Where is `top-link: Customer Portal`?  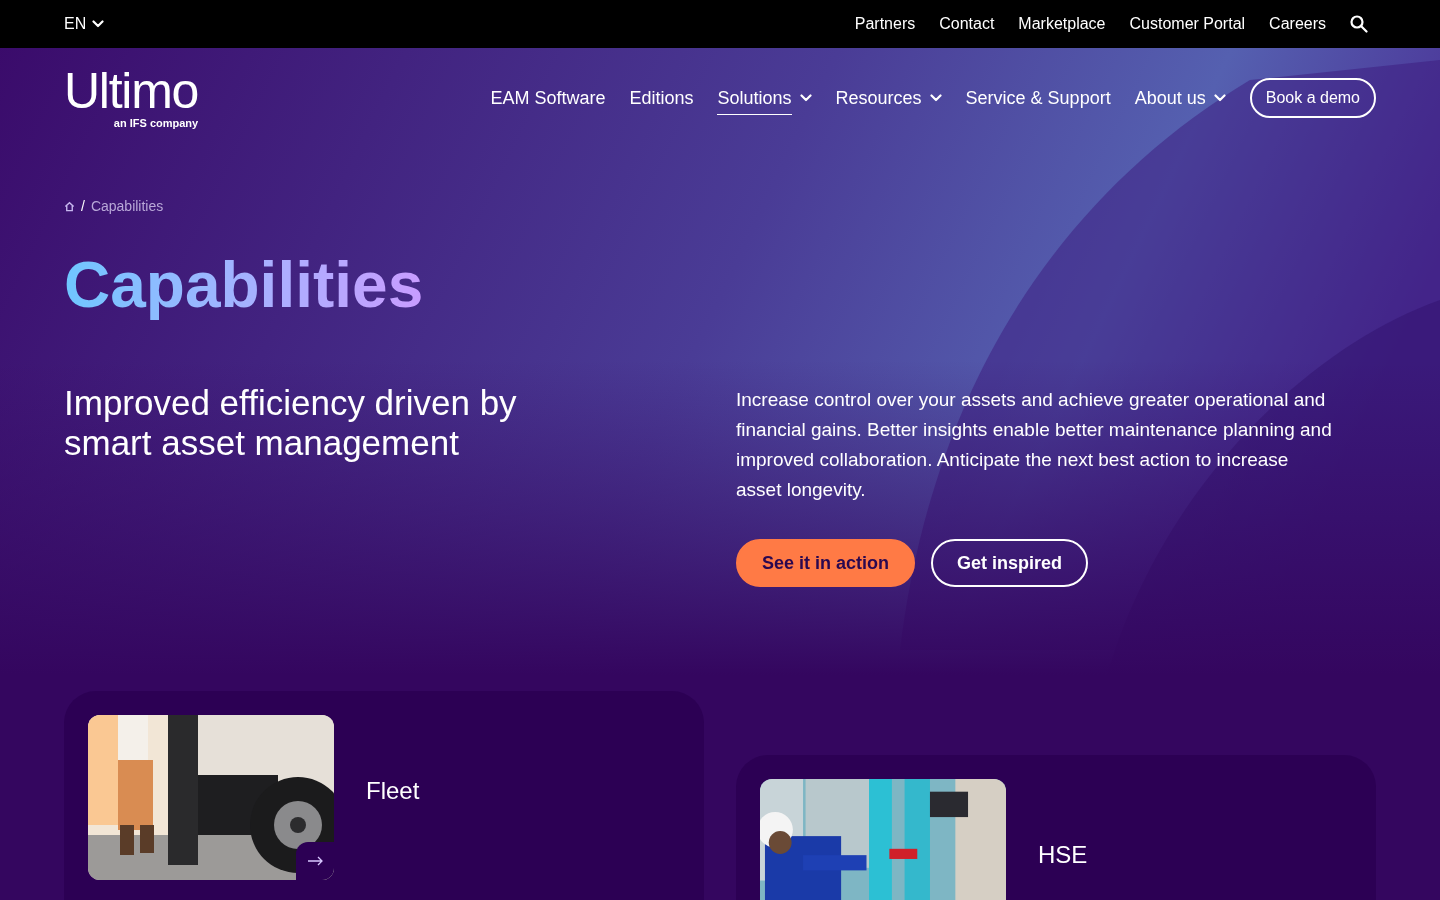 top-link: Customer Portal is located at coordinates (1187, 24).